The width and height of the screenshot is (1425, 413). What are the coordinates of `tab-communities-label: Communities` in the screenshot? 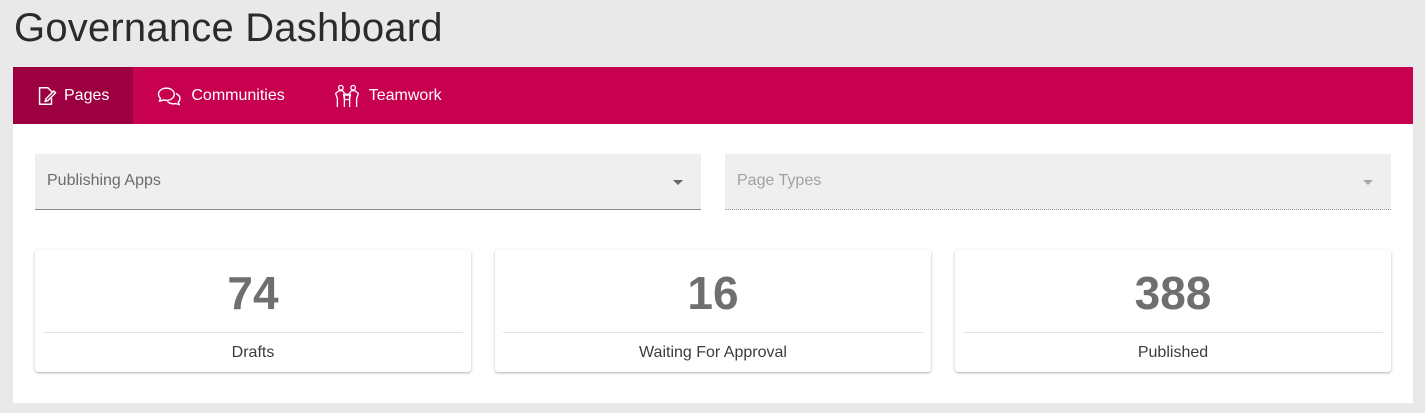 It's located at (238, 95).